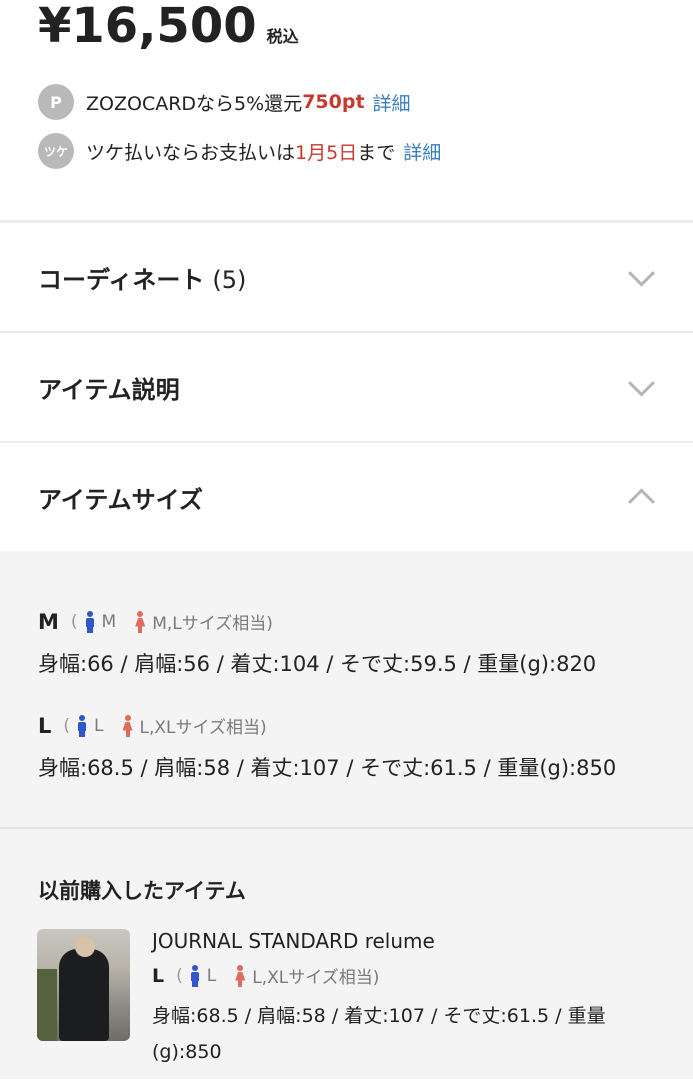 Image resolution: width=693 pixels, height=1080 pixels. What do you see at coordinates (83, 985) in the screenshot?
I see `product-thumbnail` at bounding box center [83, 985].